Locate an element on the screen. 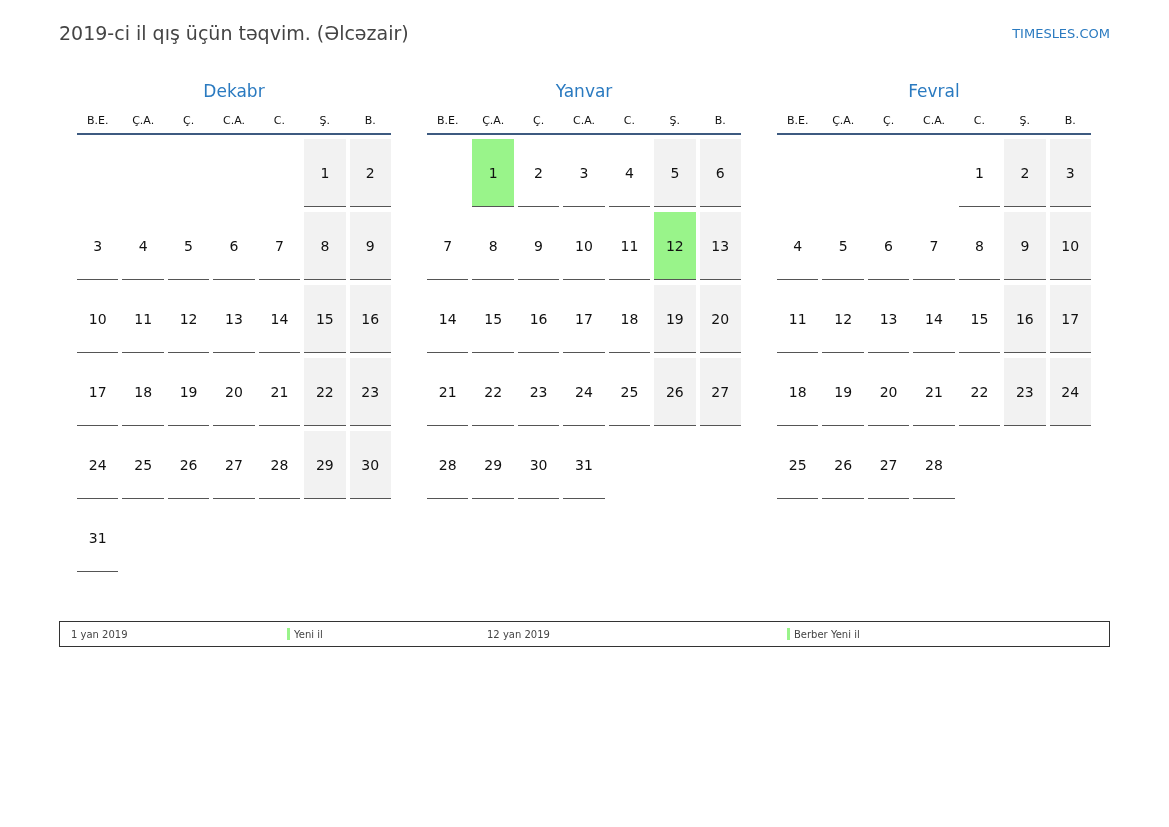 The image size is (1169, 827). holiday-date: 12 yan 2019 is located at coordinates (519, 634).